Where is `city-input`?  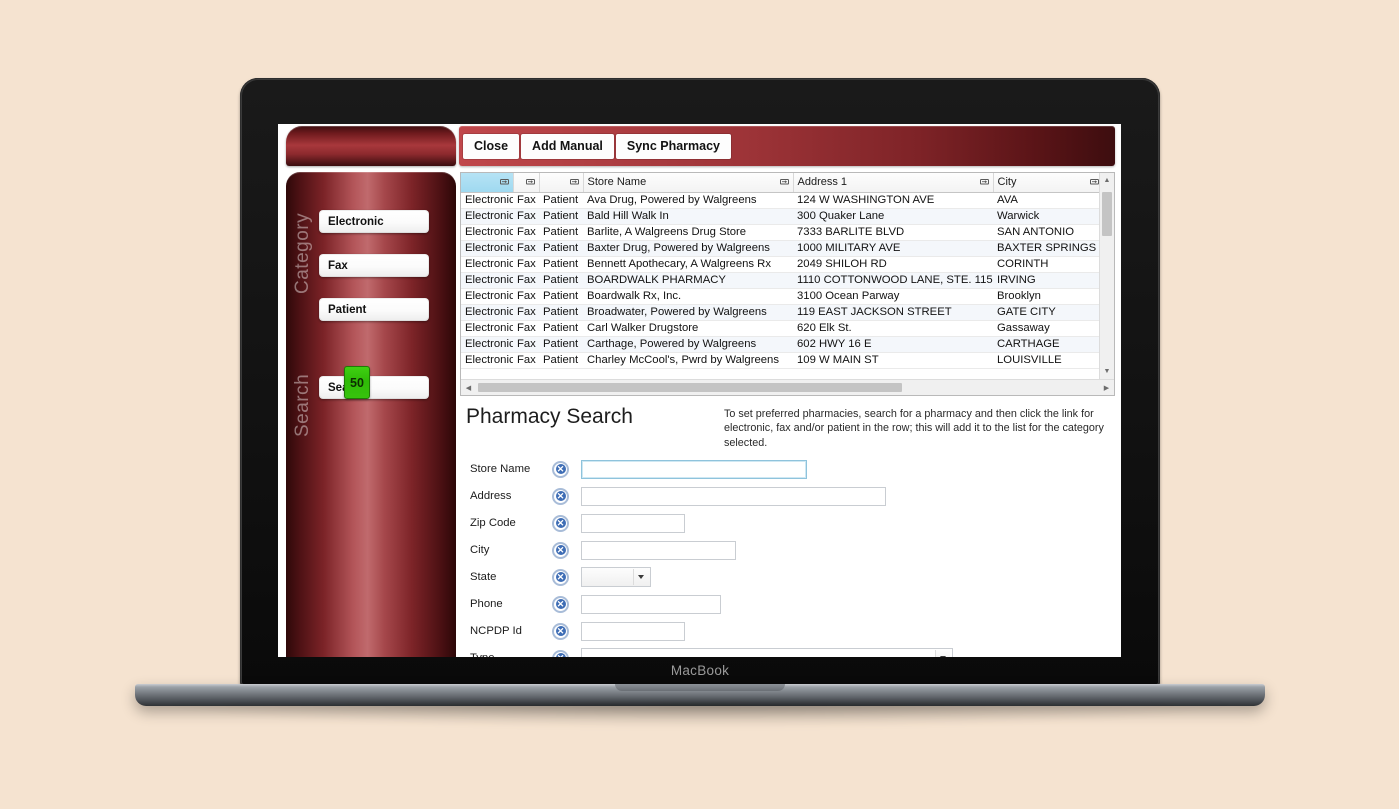
city-input is located at coordinates (658, 550).